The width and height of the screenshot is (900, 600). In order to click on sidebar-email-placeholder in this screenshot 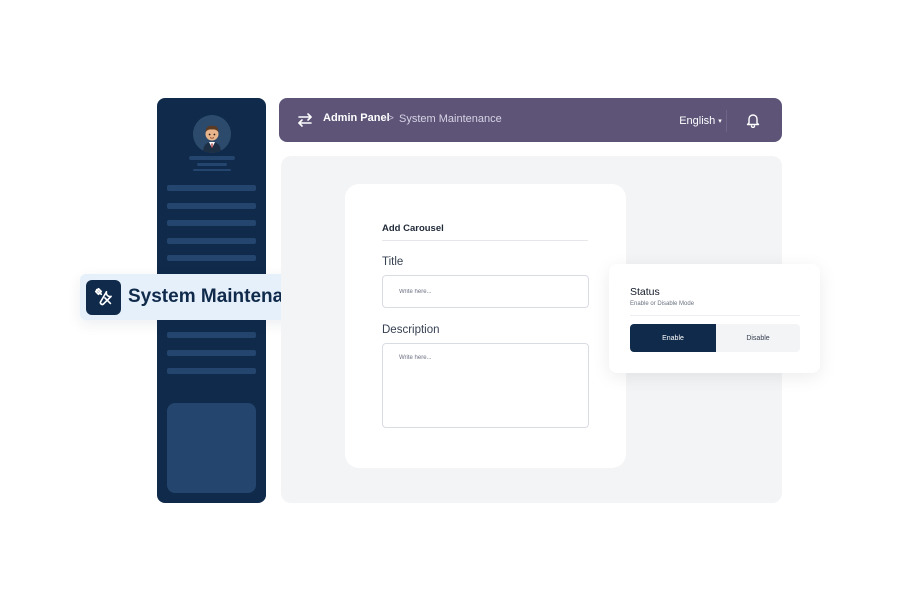, I will do `click(212, 170)`.